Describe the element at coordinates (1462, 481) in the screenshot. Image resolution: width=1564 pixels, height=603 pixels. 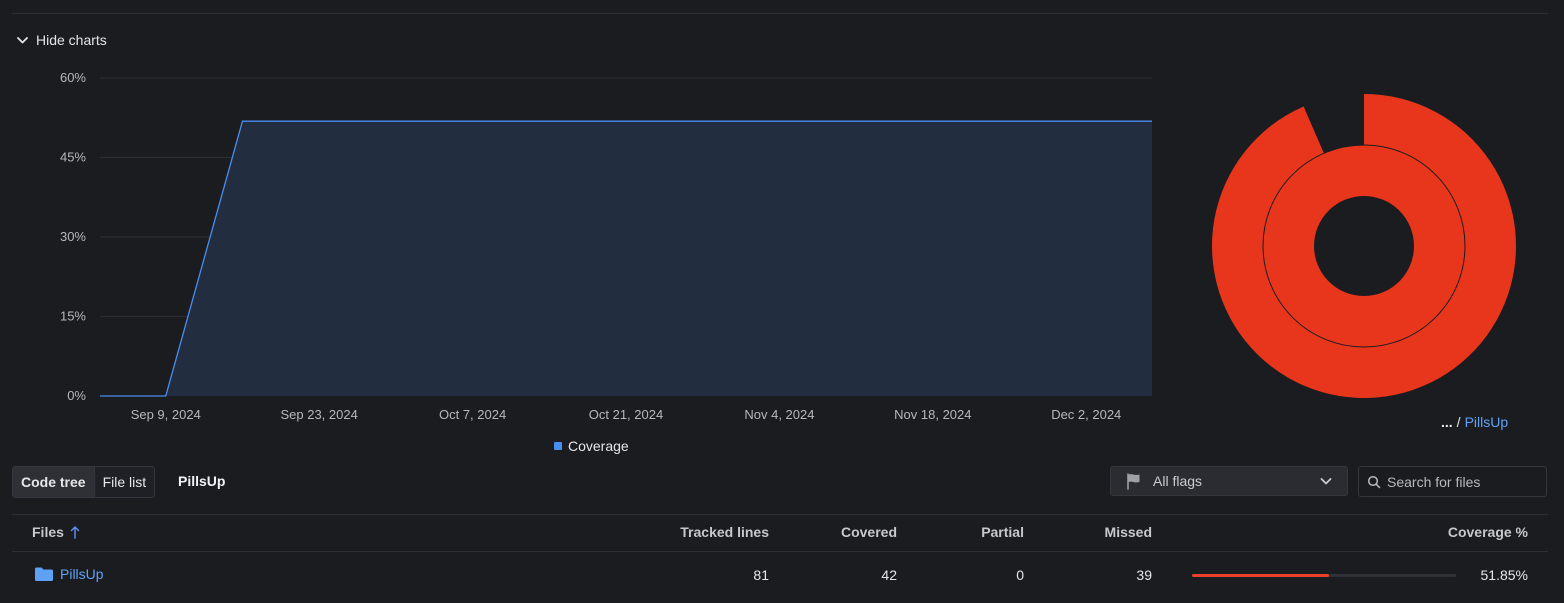
I see `search-input` at that location.